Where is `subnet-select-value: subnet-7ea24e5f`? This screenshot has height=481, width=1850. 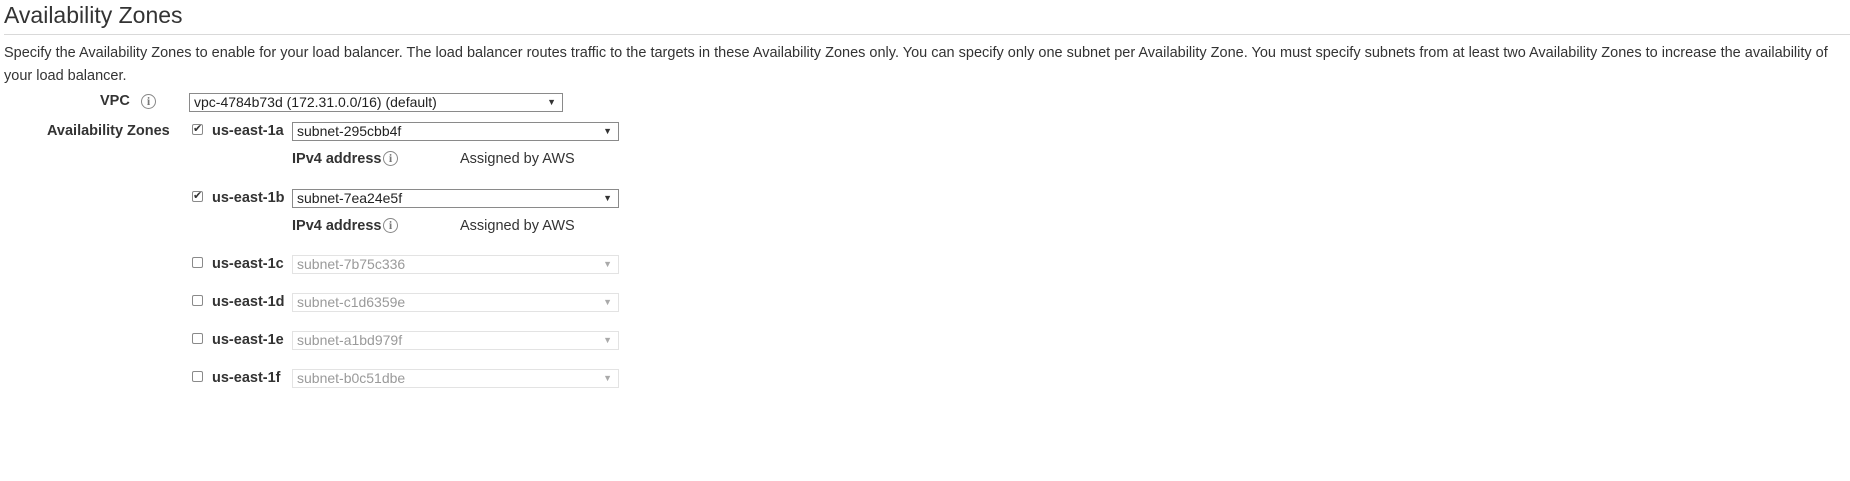
subnet-select-value: subnet-7ea24e5f is located at coordinates (350, 198).